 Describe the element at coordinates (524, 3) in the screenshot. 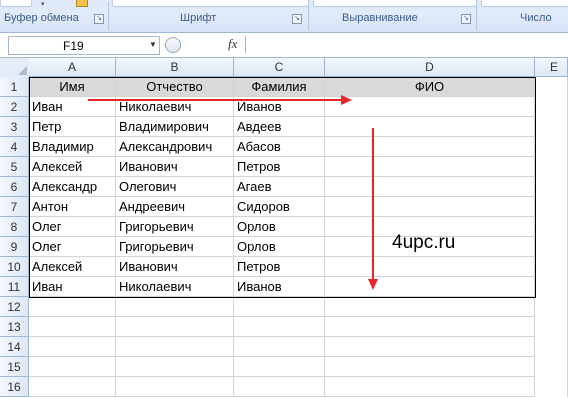

I see `number-controls` at that location.